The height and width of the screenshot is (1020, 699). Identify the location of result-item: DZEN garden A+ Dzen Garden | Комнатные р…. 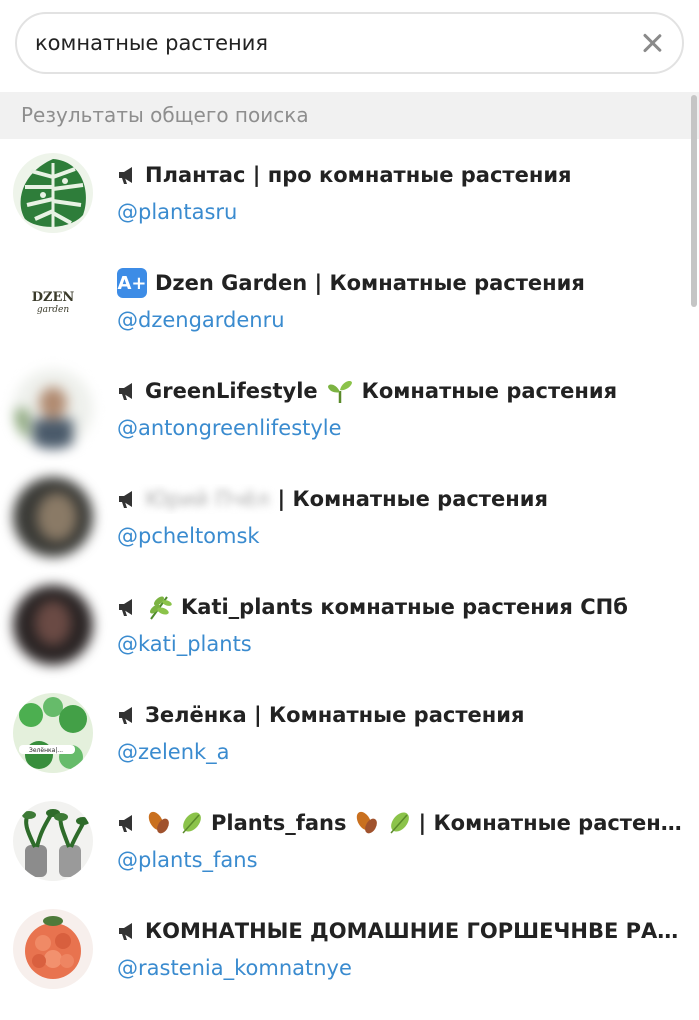
(345, 301).